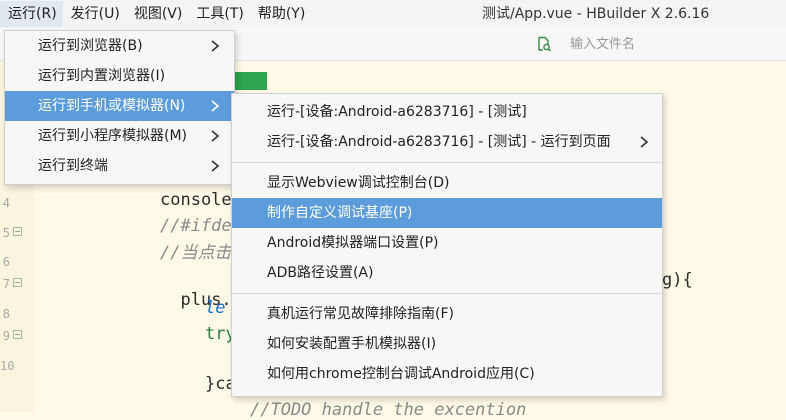  Describe the element at coordinates (358, 183) in the screenshot. I see `menu-item-label: 显示Webview调试控制台(D)` at that location.